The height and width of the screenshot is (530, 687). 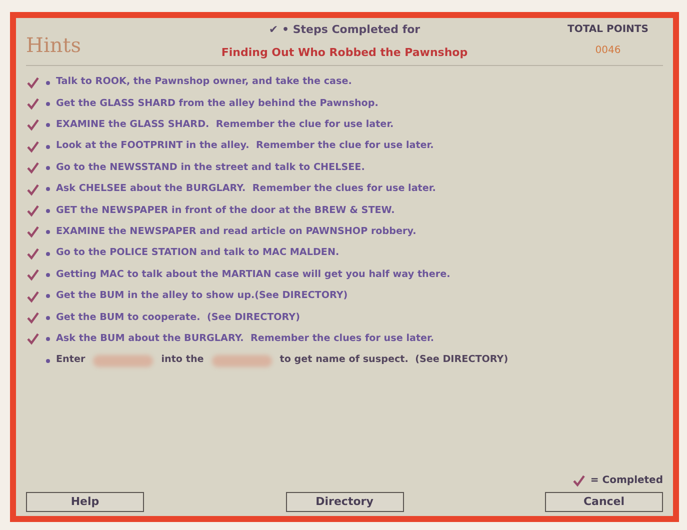 I want to click on dialog-button: Cancel, so click(x=604, y=502).